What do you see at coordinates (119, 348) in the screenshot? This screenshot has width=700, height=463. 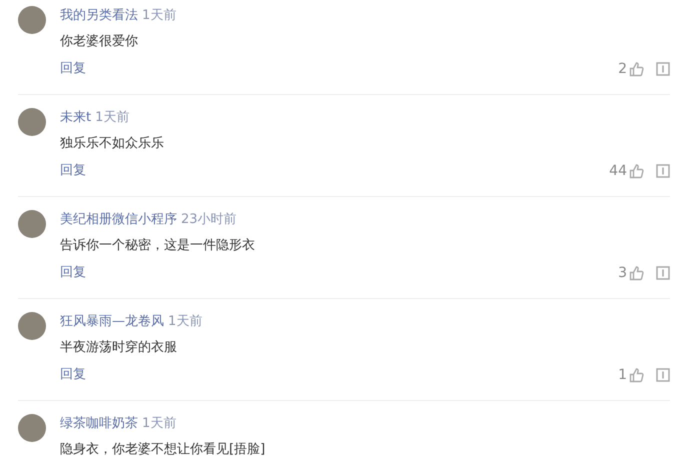 I see `comment-text: 半夜游荡时穿的衣服` at bounding box center [119, 348].